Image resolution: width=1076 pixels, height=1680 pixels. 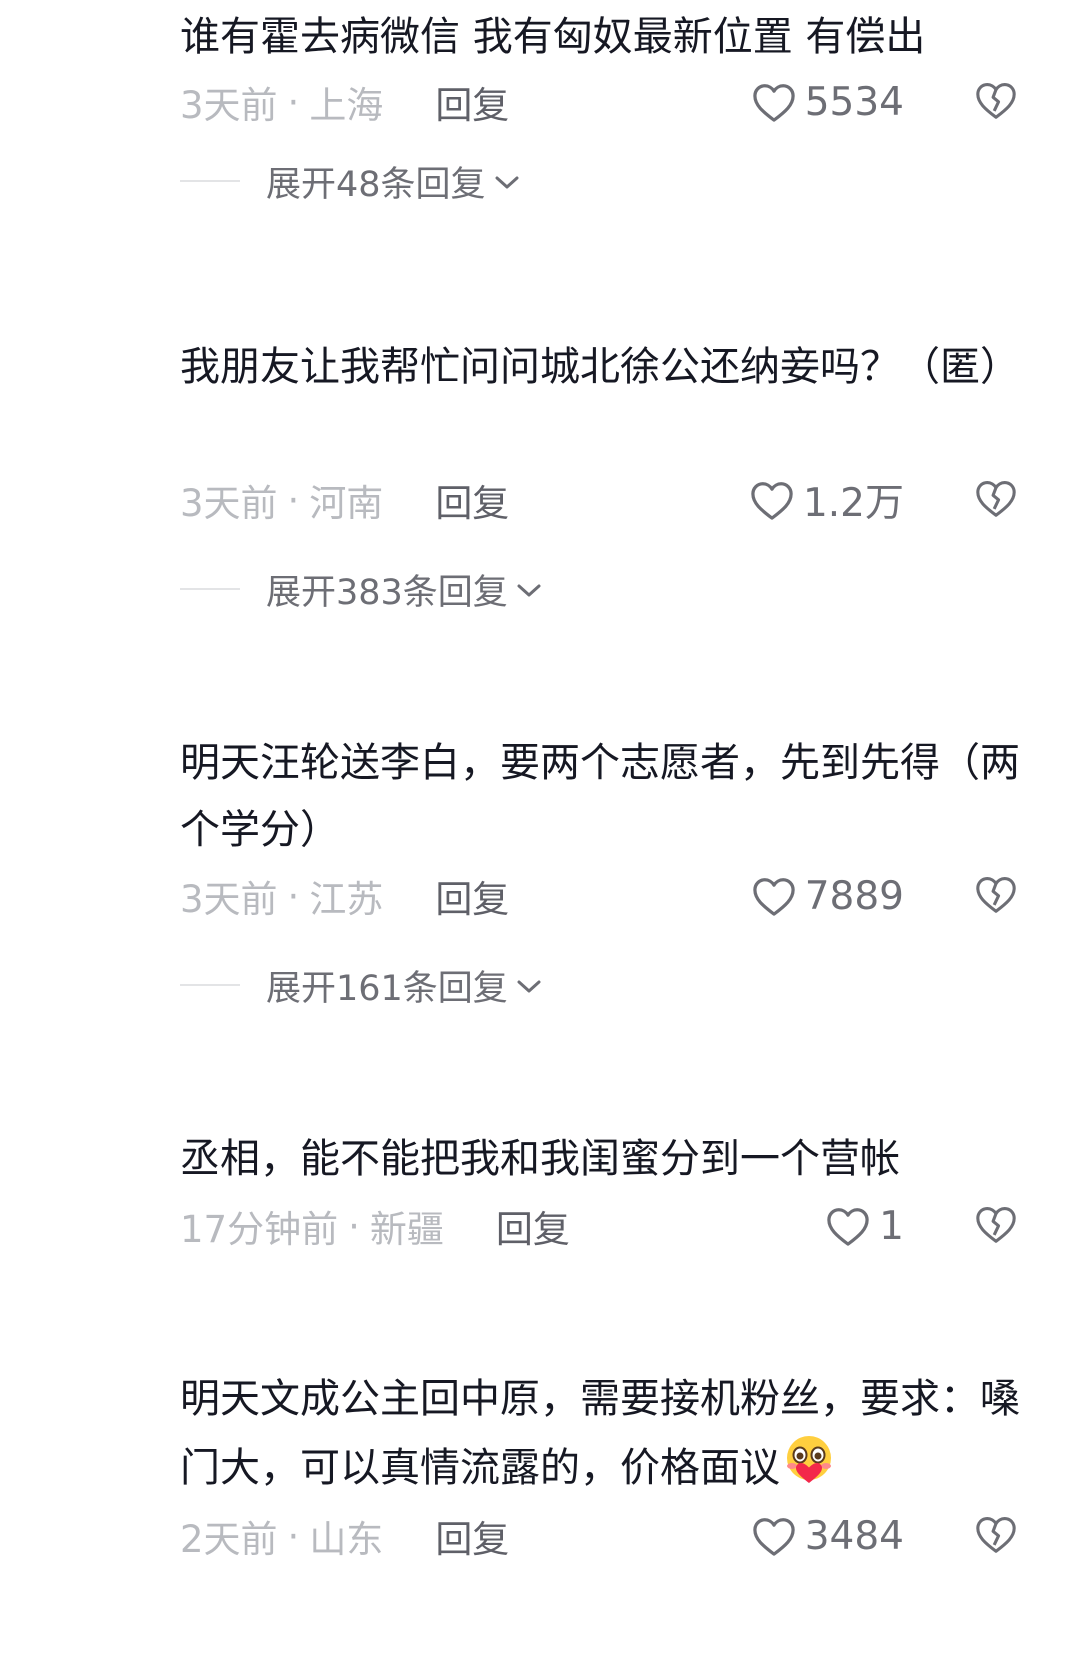 I want to click on comment-location: 江苏, so click(x=346, y=899).